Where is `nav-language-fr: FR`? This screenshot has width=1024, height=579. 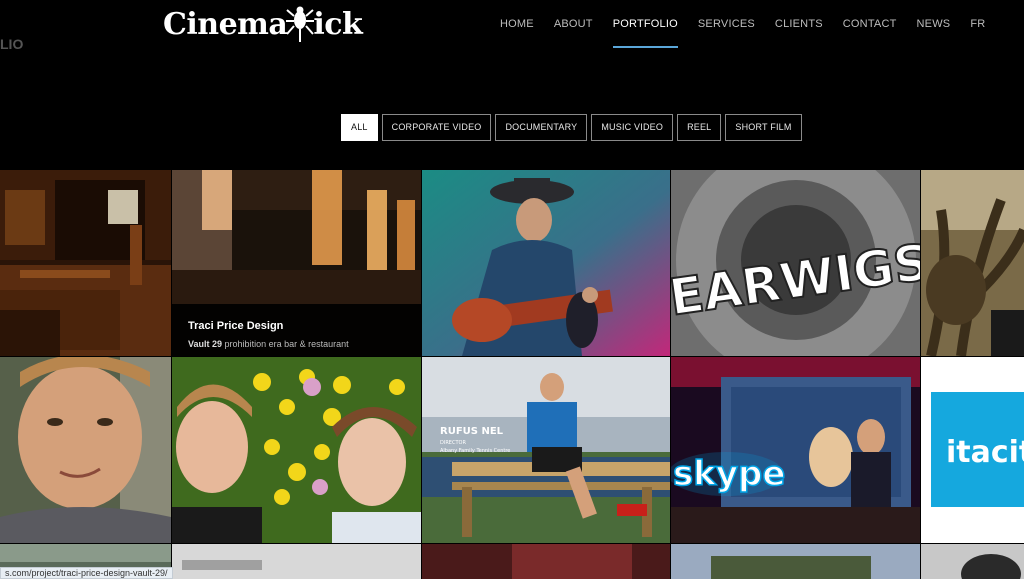 nav-language-fr: FR is located at coordinates (977, 24).